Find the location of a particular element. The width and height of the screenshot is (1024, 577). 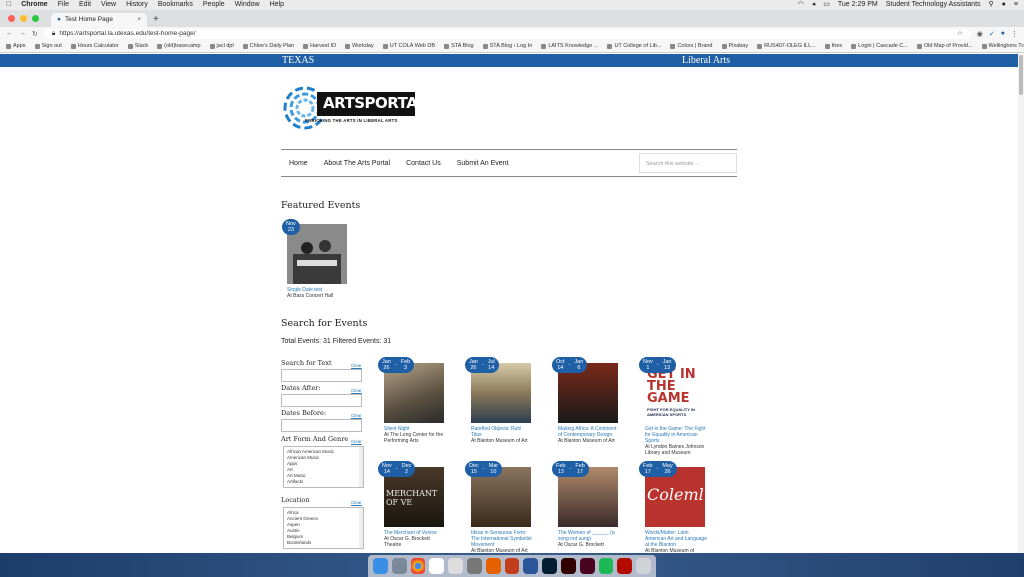

profile-avatar: ● is located at coordinates (1003, 33).